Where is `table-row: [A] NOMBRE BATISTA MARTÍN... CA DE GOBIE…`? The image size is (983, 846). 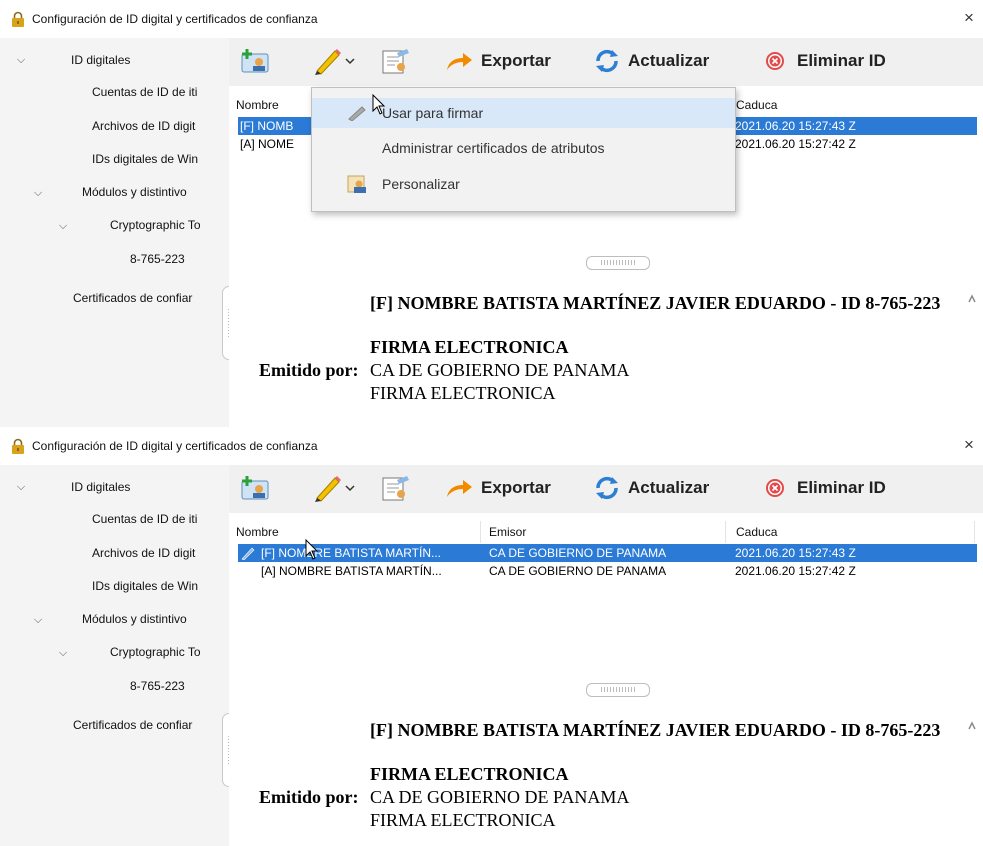 table-row: [A] NOMBRE BATISTA MARTÍN... CA DE GOBIE… is located at coordinates (607, 571).